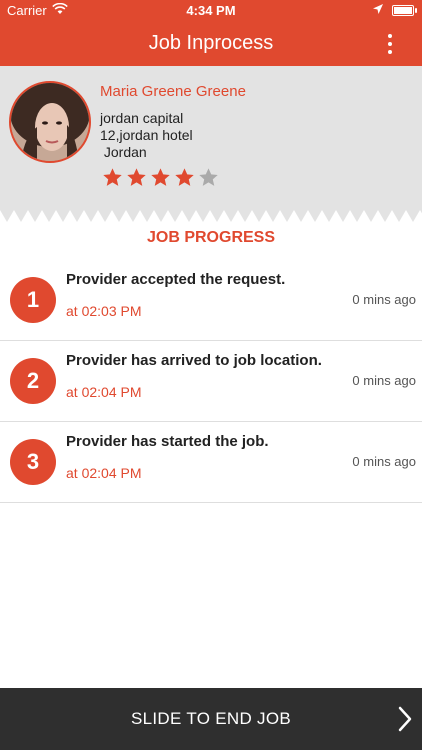 Image resolution: width=422 pixels, height=750 pixels. Describe the element at coordinates (123, 152) in the screenshot. I see `provider-address-line3: Jordan` at that location.